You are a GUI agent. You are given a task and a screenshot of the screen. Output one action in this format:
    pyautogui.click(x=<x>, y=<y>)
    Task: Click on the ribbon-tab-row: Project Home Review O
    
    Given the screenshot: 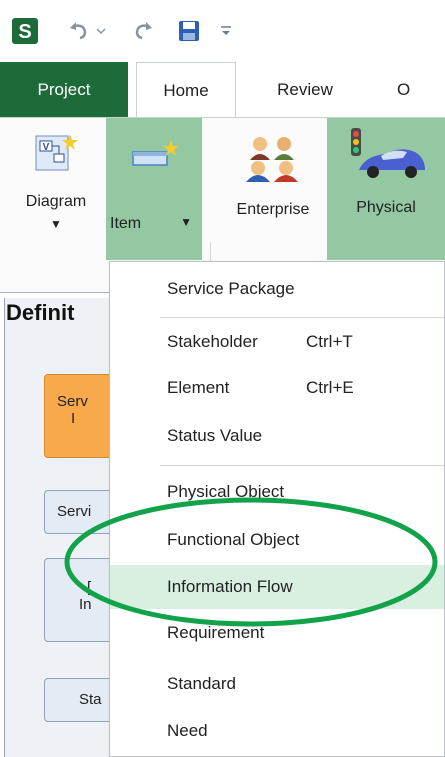 What is the action you would take?
    pyautogui.click(x=222, y=90)
    